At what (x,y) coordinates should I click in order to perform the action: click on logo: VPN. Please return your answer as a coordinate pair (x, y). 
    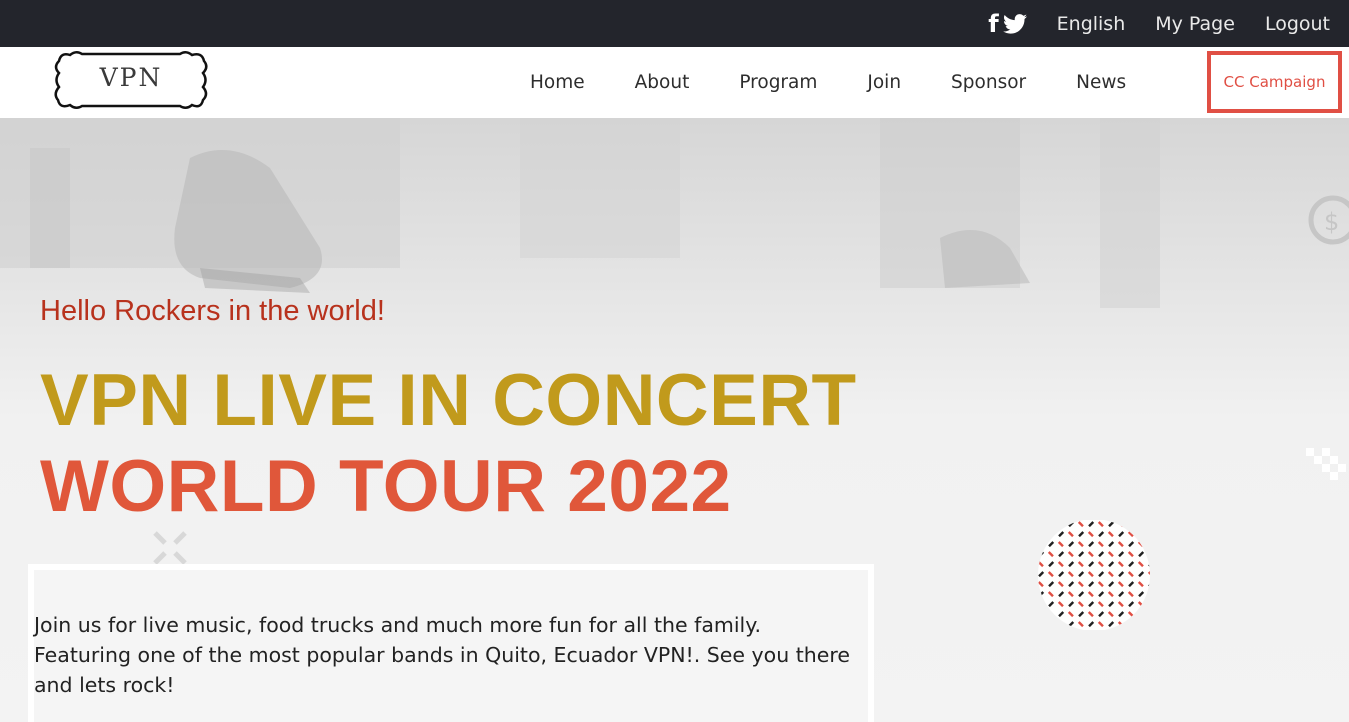
    Looking at the image, I should click on (131, 80).